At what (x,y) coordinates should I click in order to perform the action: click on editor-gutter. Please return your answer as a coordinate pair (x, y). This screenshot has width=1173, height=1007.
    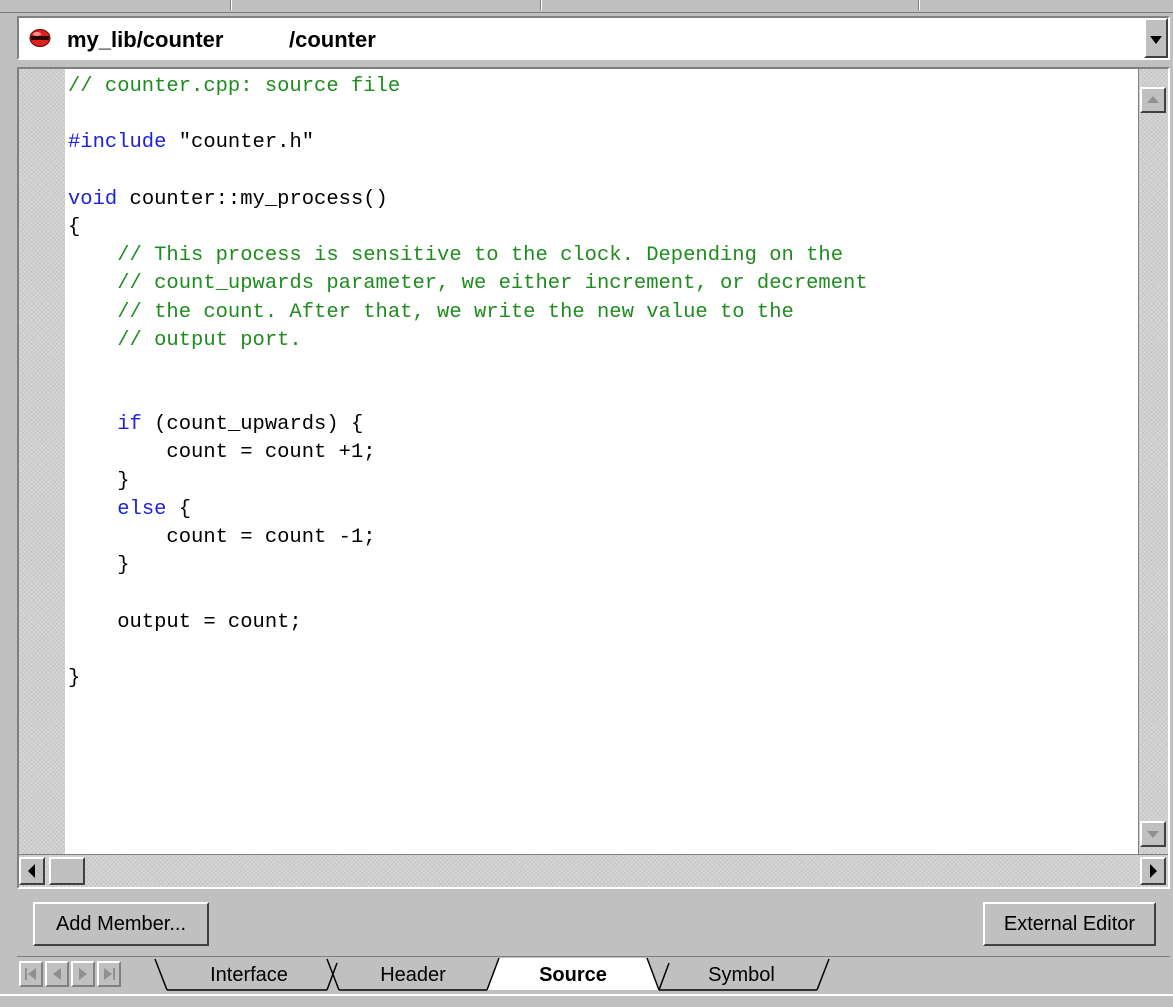
    Looking at the image, I should click on (42, 461).